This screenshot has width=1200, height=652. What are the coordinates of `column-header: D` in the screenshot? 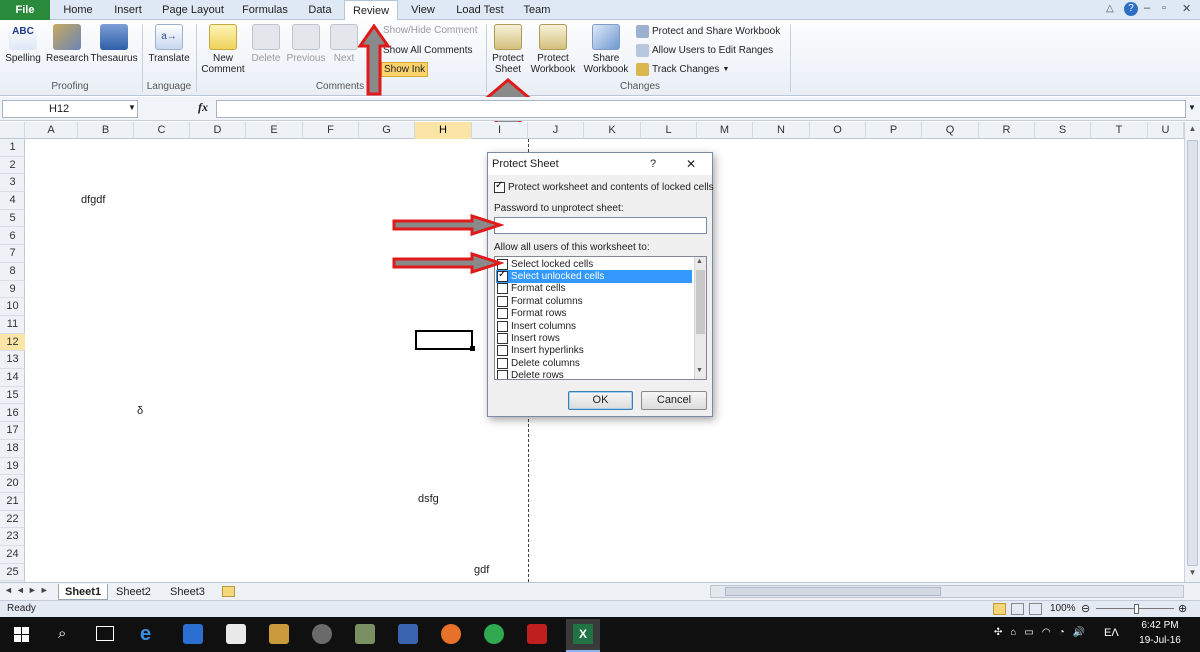 It's located at (218, 130).